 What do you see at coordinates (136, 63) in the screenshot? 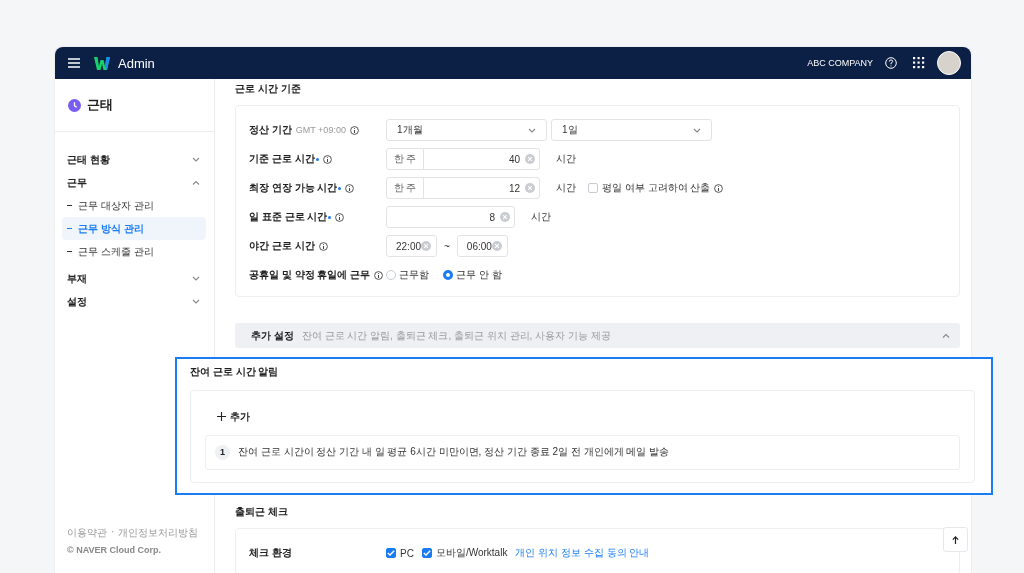
I see `app-name: Admin` at bounding box center [136, 63].